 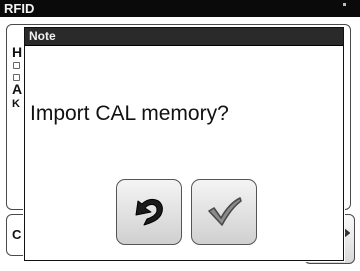 I want to click on background-fragment-label: K, so click(x=16, y=104).